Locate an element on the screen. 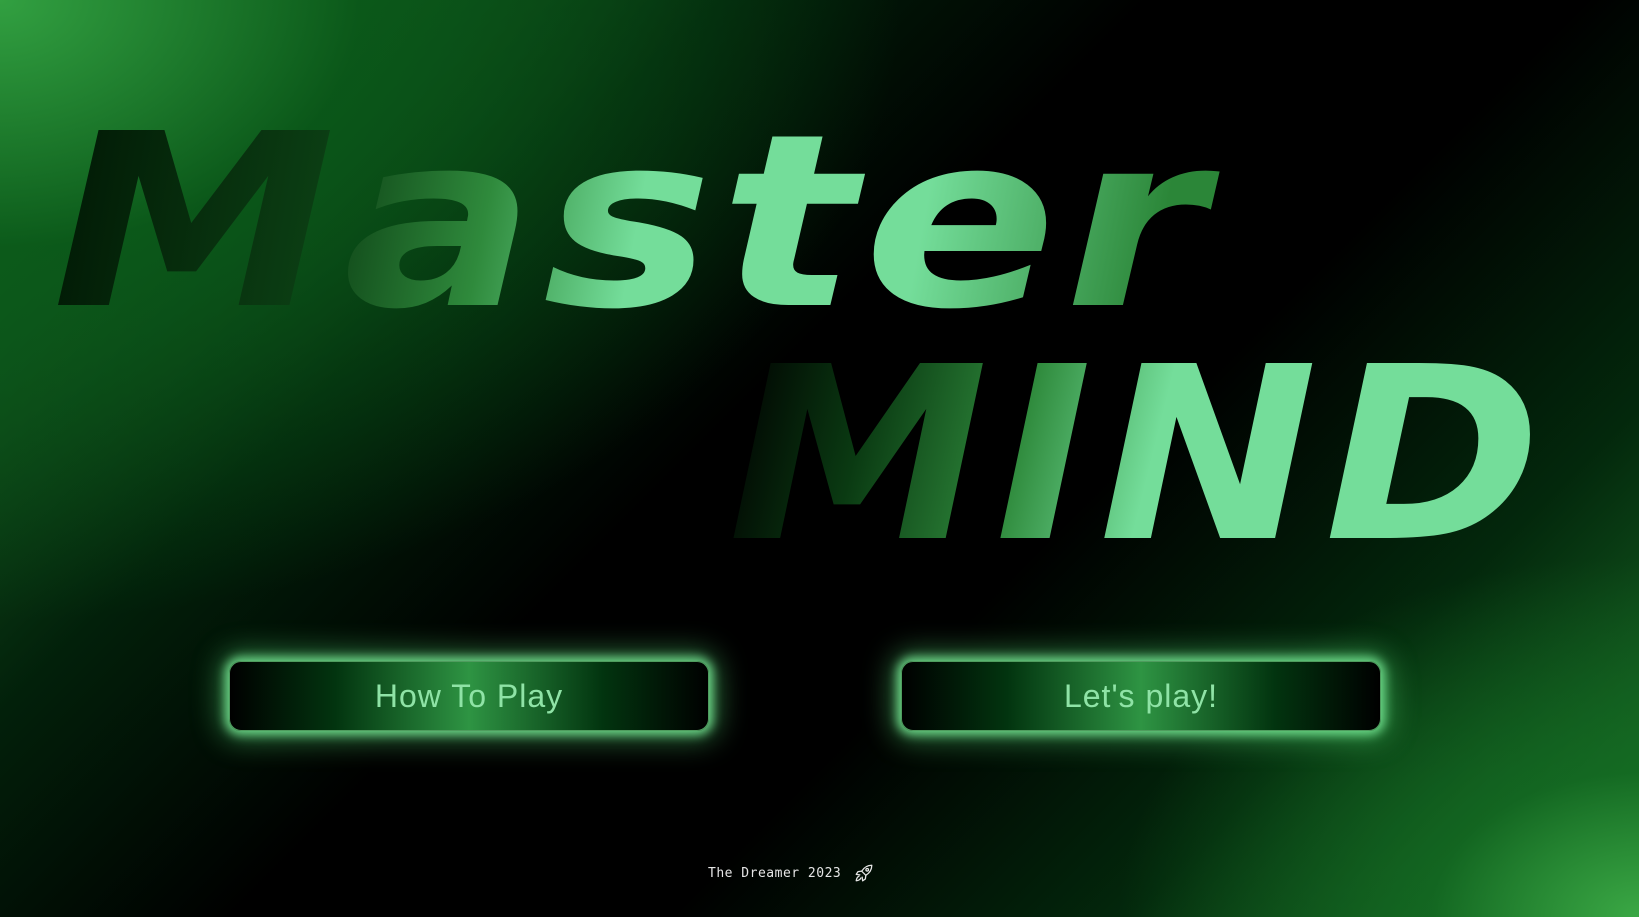 The image size is (1639, 917). lets-play-button: Let's play! is located at coordinates (1141, 696).